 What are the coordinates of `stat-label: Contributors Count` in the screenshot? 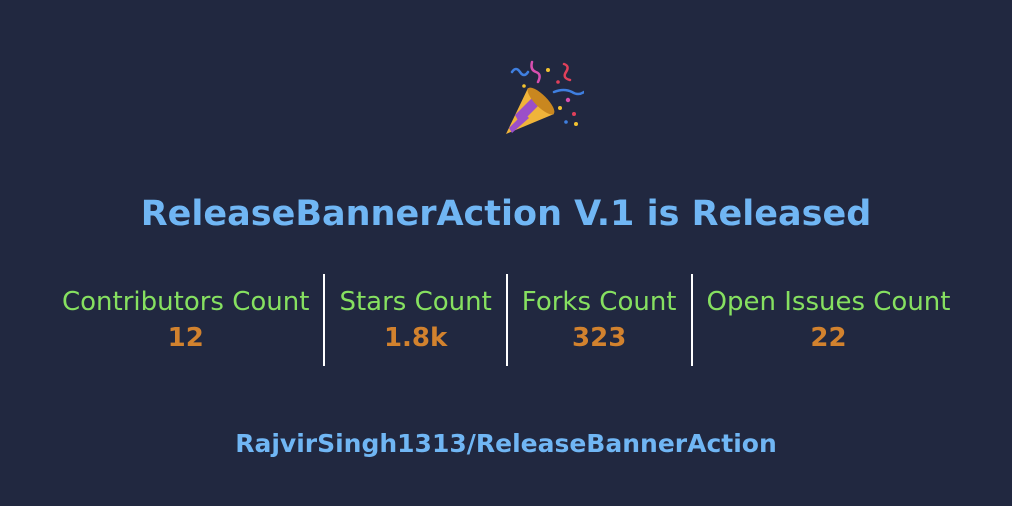 It's located at (186, 302).